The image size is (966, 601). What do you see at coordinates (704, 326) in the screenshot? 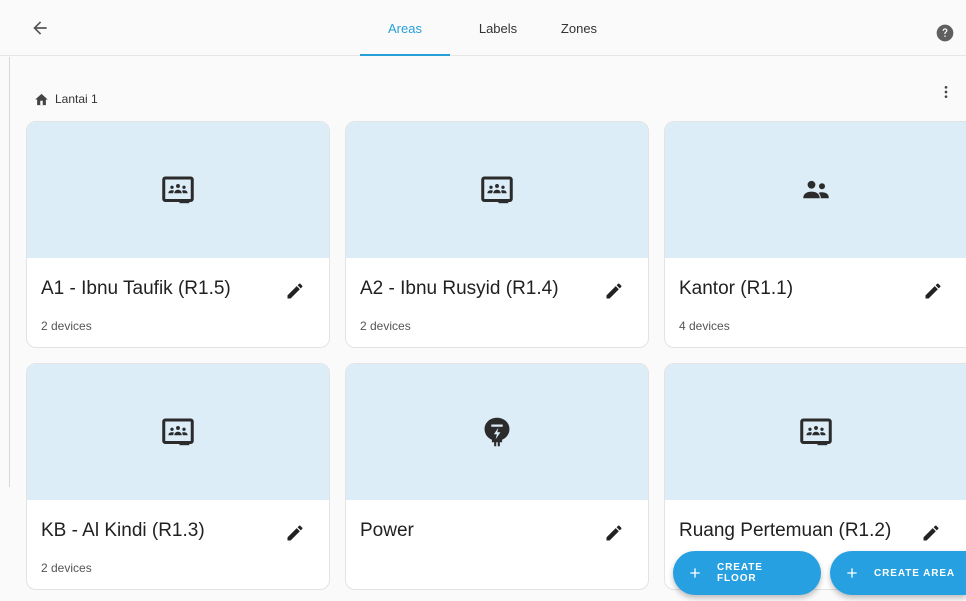
I see `area-card-device-count: 4 devices` at bounding box center [704, 326].